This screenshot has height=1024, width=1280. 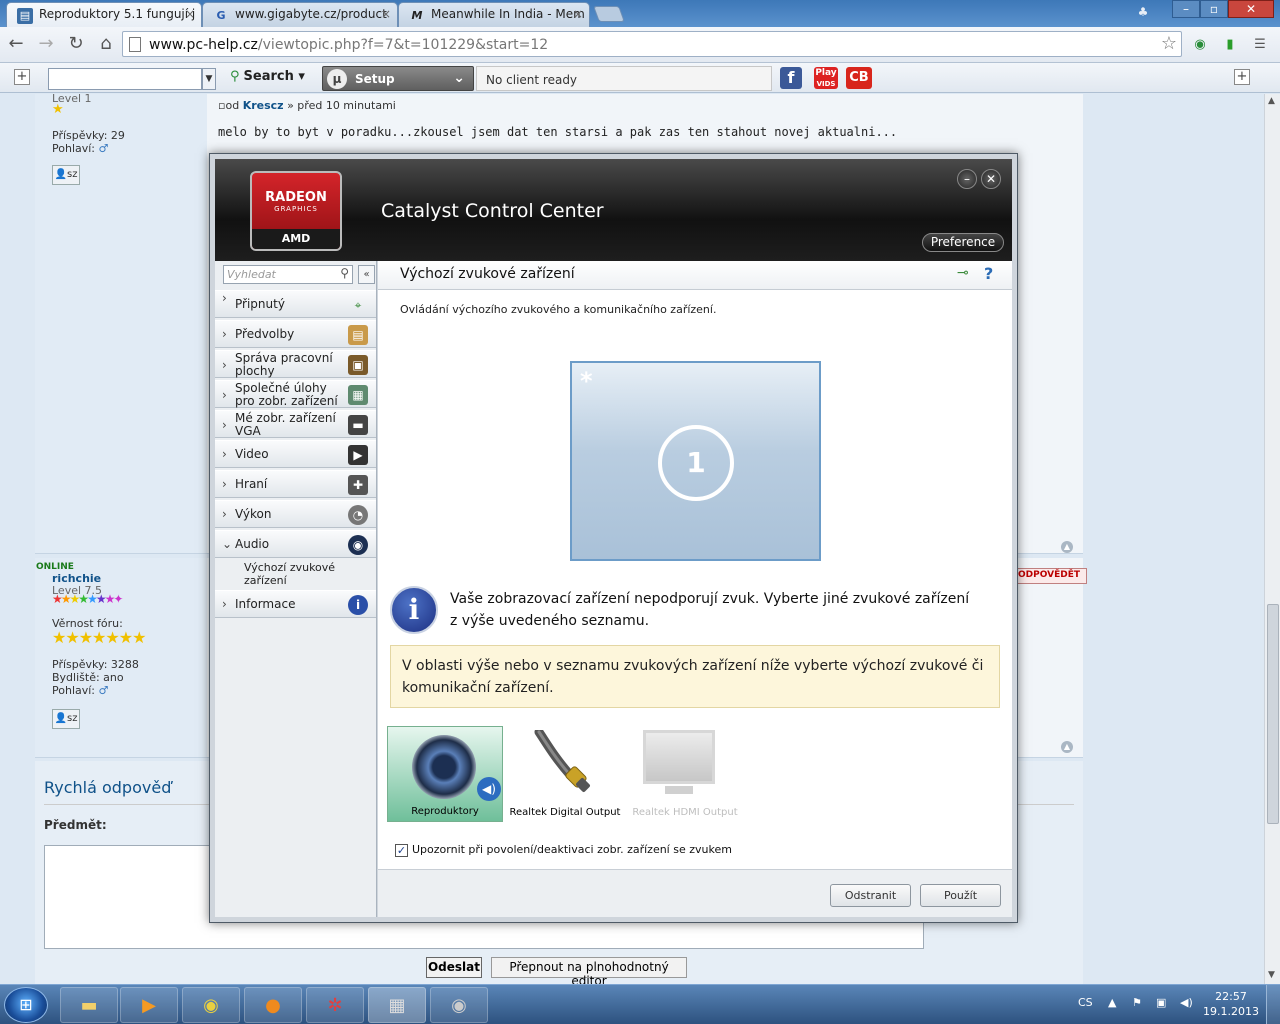 What do you see at coordinates (80, 148) in the screenshot?
I see `gender: Pohlaví: ♂` at bounding box center [80, 148].